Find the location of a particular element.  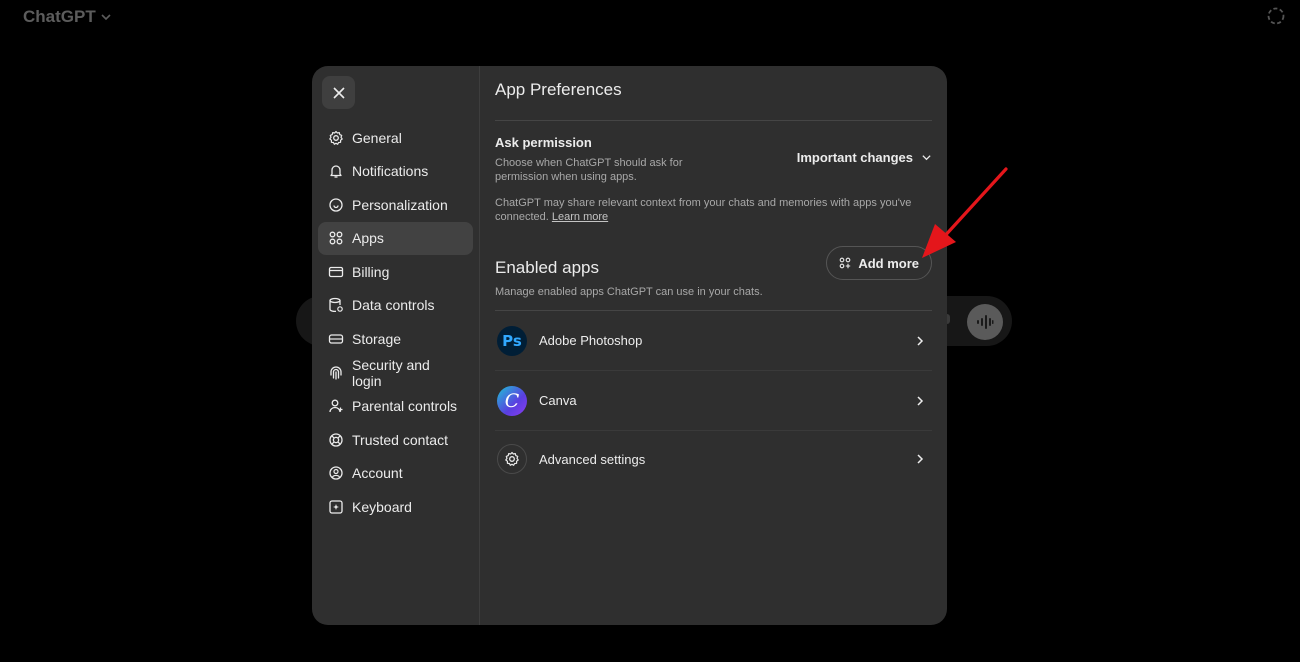

close-button is located at coordinates (338, 92).